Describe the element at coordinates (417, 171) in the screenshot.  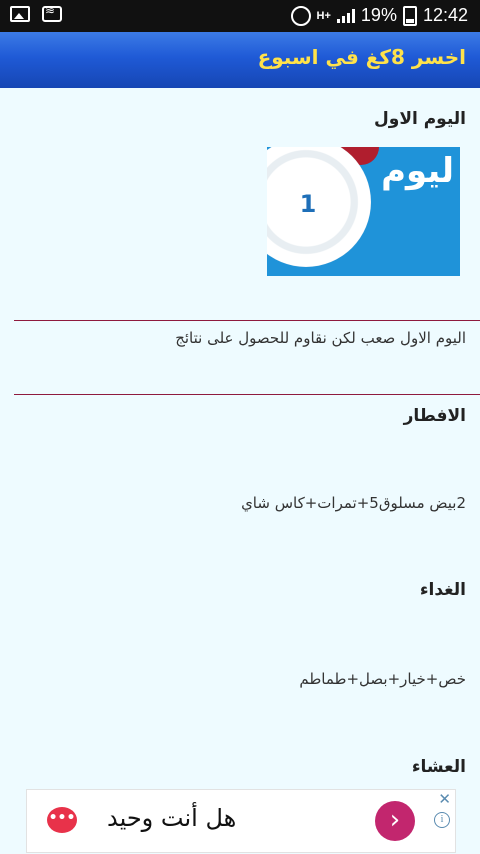
I see `image-label: ليوم` at that location.